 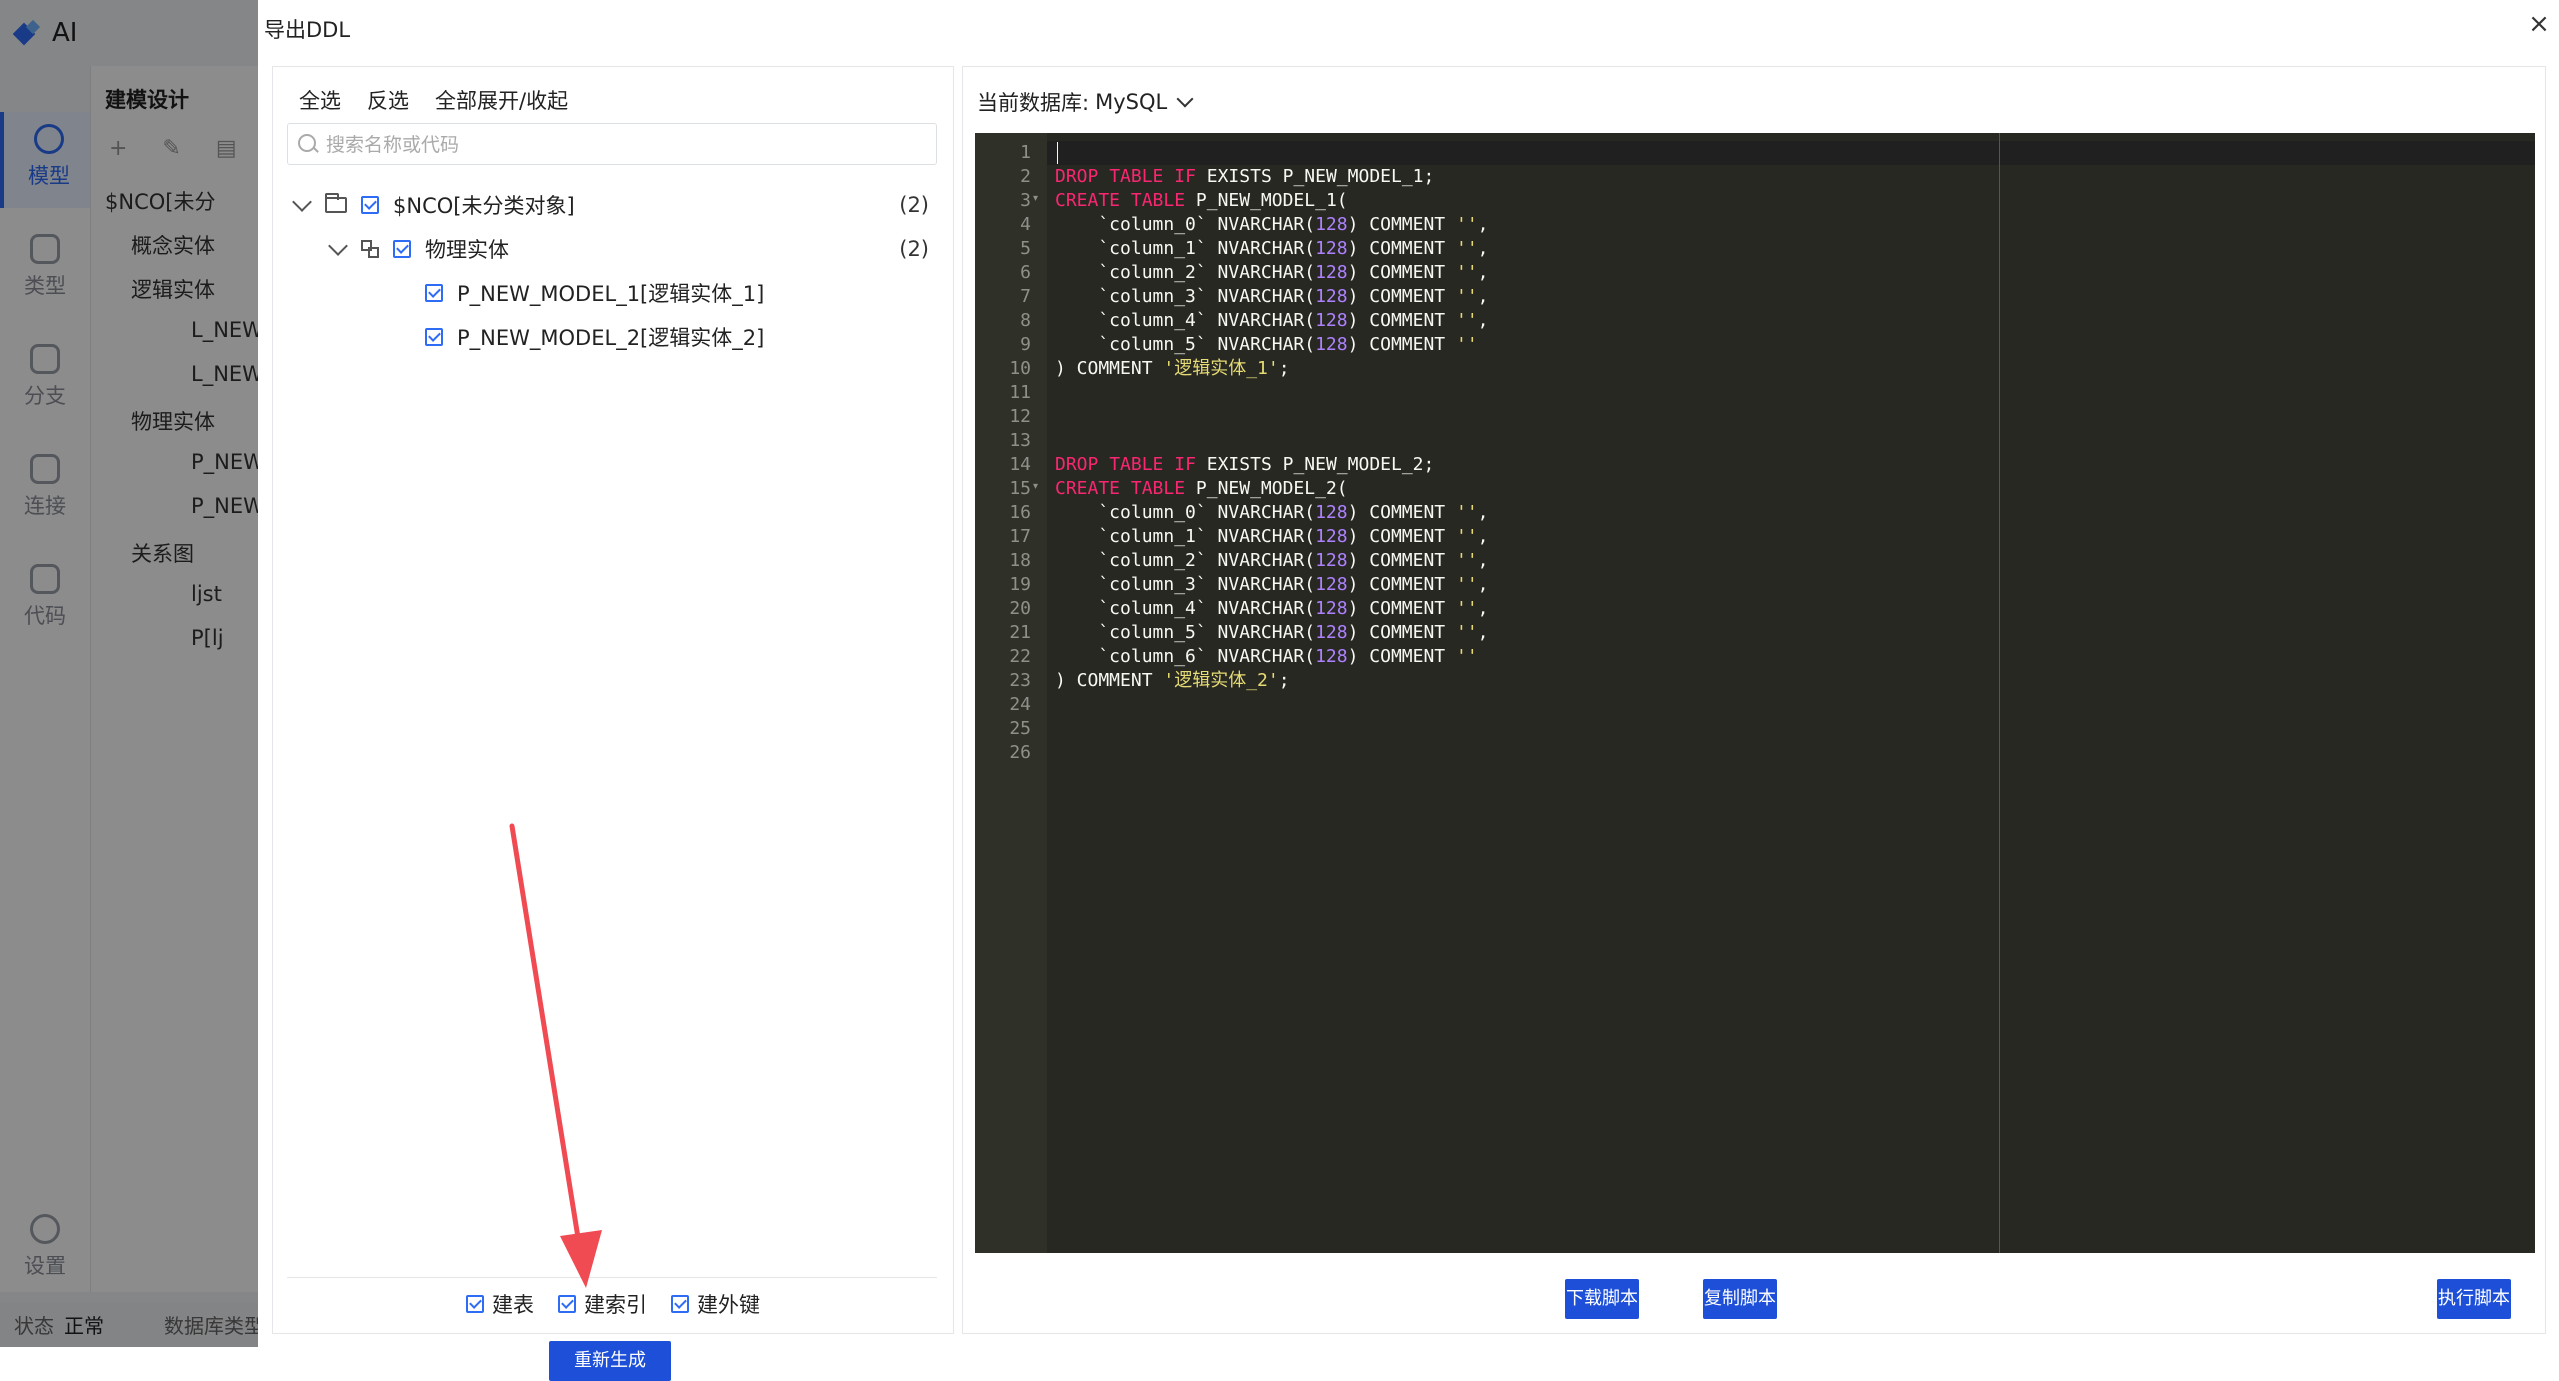 I want to click on line-number: 12, so click(x=1020, y=416).